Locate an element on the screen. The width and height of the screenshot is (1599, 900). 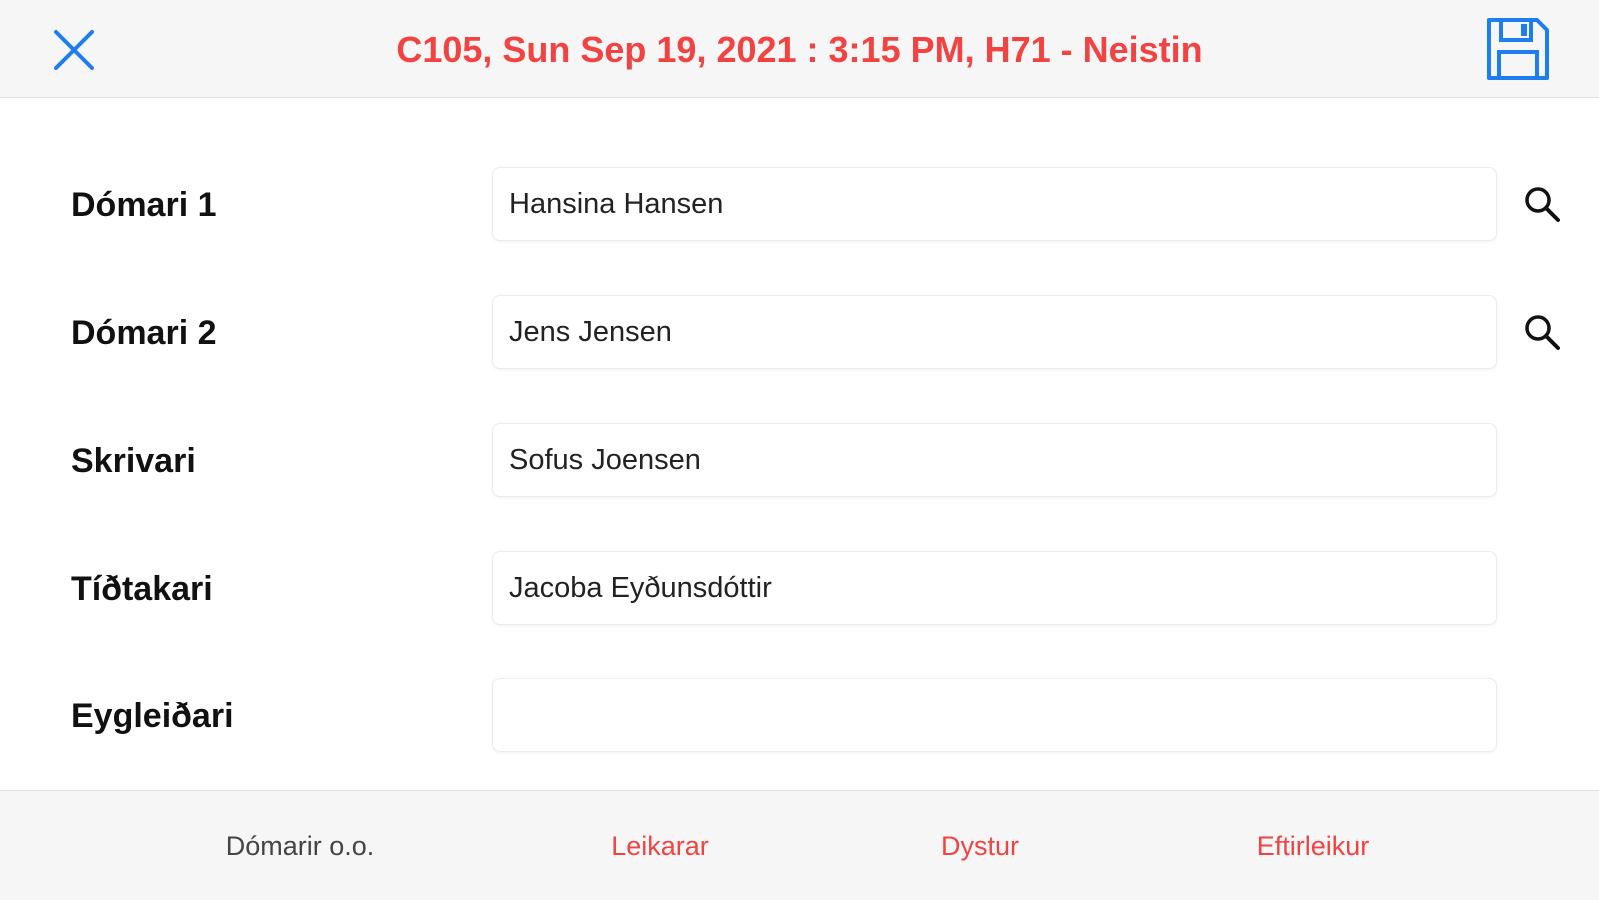
tab-dystur: Dystur is located at coordinates (980, 845).